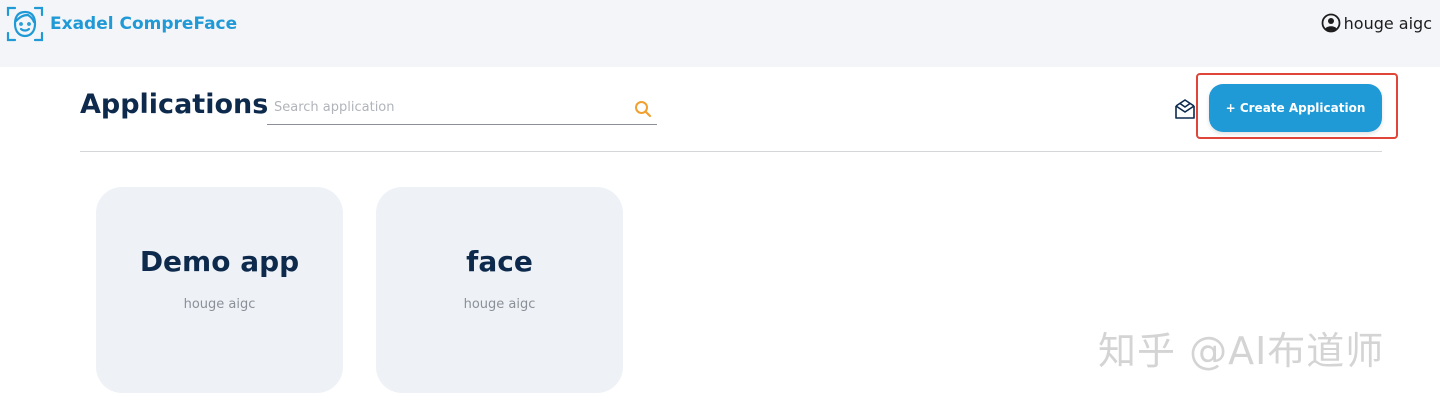 Image resolution: width=1440 pixels, height=404 pixels. Describe the element at coordinates (1387, 23) in the screenshot. I see `user-name: houge aigc` at that location.